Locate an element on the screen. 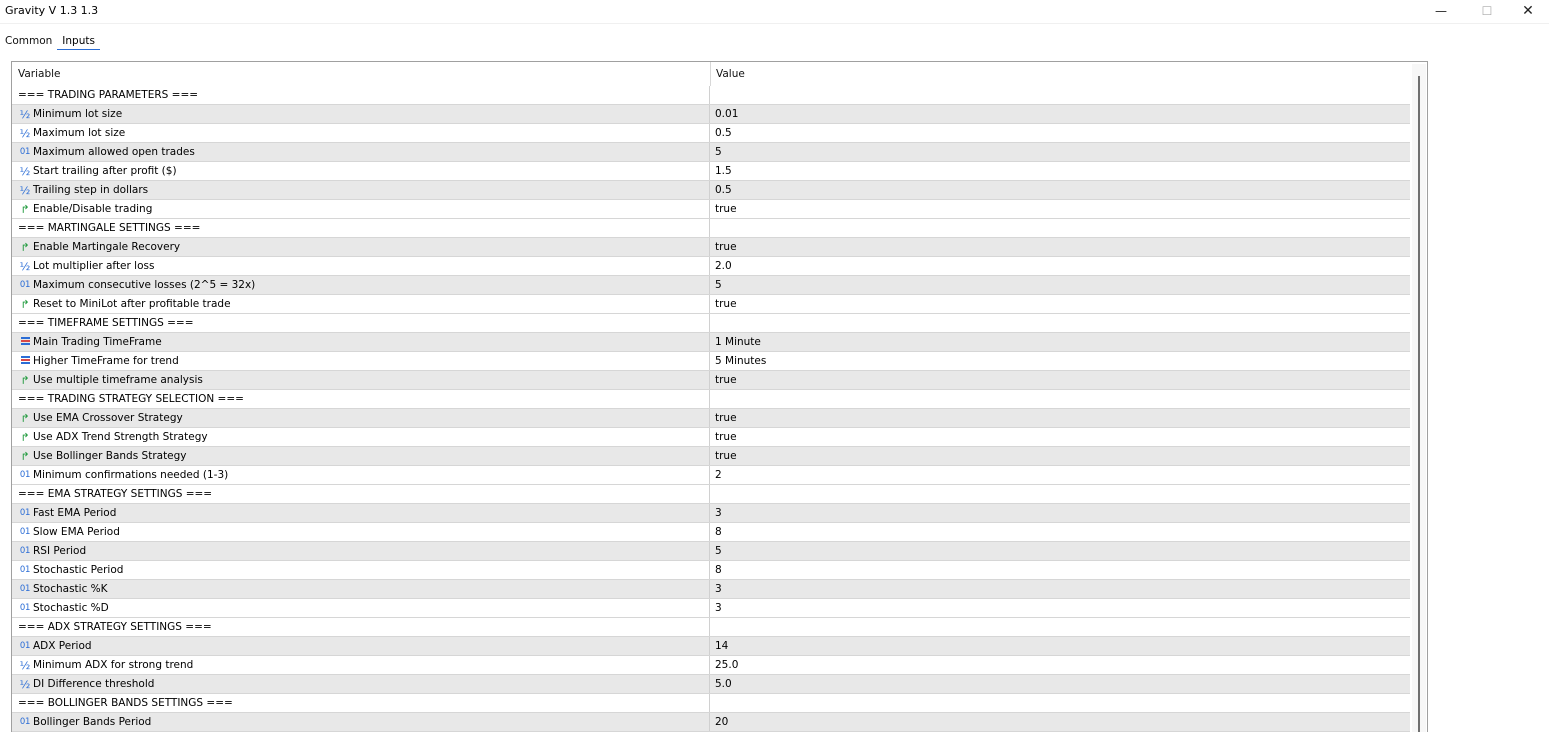 This screenshot has height=732, width=1549. section-header-row: === TRADING STRATEGY SELECTION === is located at coordinates (711, 399).